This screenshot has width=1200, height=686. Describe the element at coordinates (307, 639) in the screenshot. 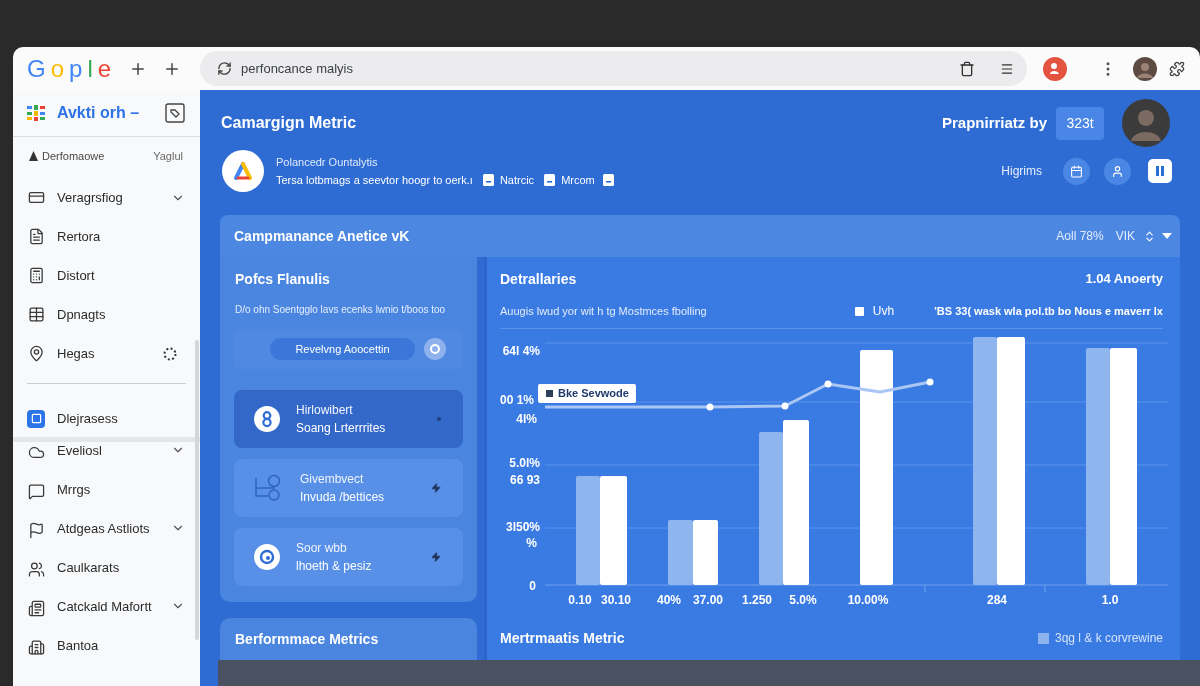

I see `card-title: Berformmace Metrics` at that location.